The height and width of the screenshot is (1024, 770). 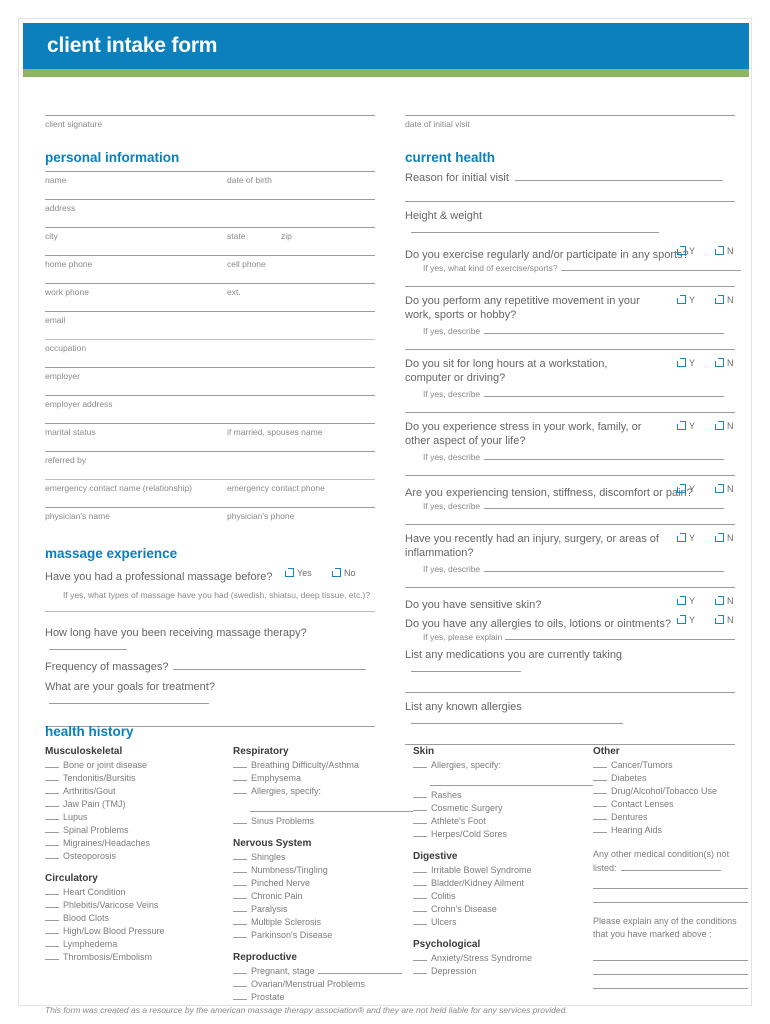 What do you see at coordinates (331, 806) in the screenshot?
I see `respiratory-allergies-specify-line` at bounding box center [331, 806].